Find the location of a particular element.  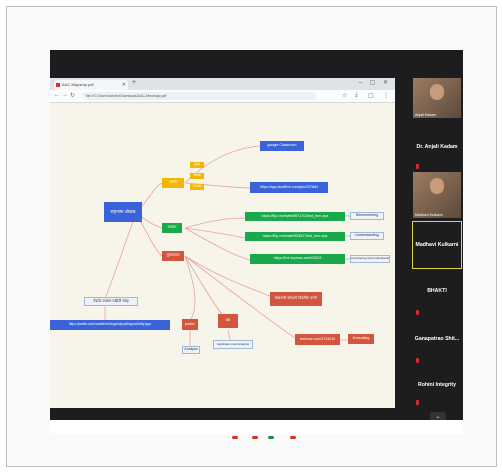

participant-name: BHAKTI is located at coordinates (437, 291).